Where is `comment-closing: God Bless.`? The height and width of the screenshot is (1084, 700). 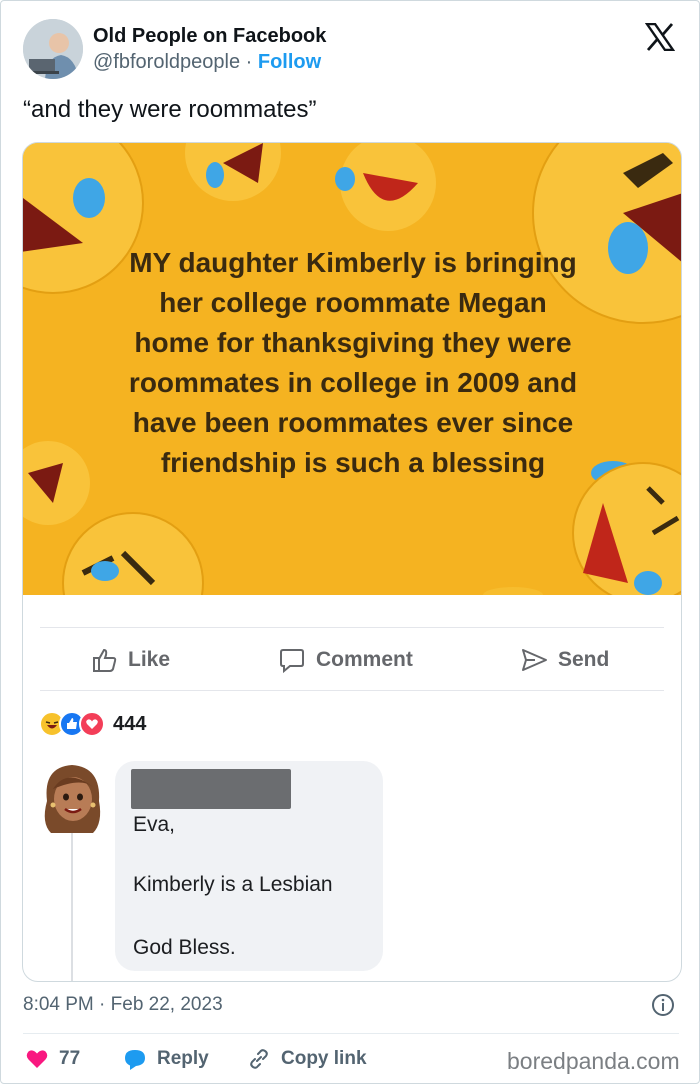 comment-closing: God Bless. is located at coordinates (184, 947).